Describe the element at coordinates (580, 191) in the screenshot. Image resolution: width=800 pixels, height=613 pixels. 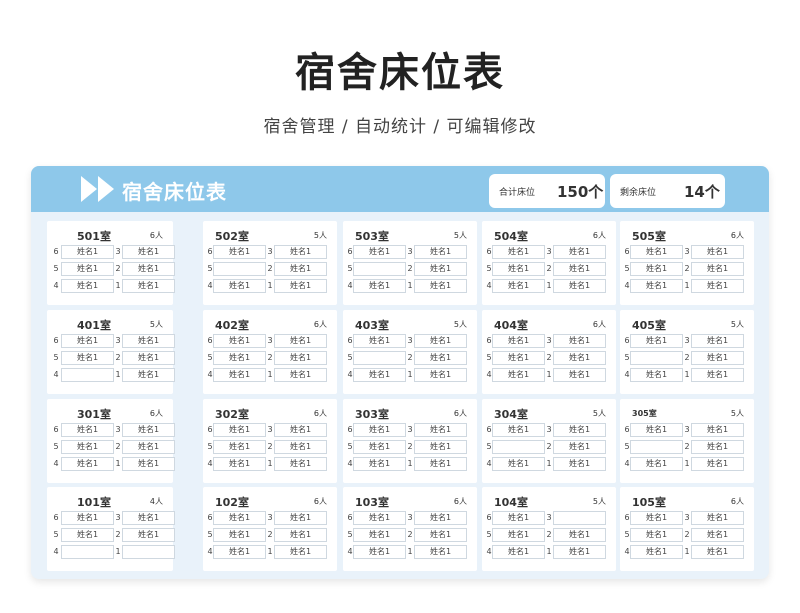
I see `total-beds-value: 150个` at that location.